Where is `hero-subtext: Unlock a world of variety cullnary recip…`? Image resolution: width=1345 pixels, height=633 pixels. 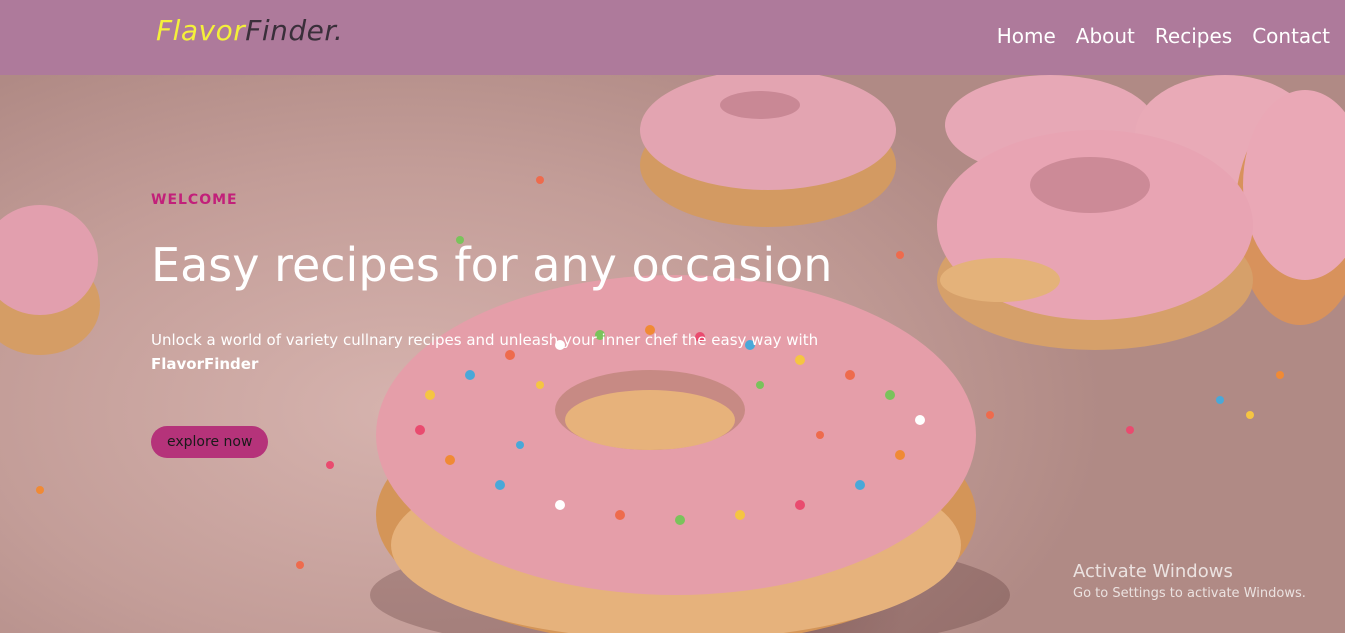
hero-subtext: Unlock a world of variety cullnary recip… is located at coordinates (521, 352).